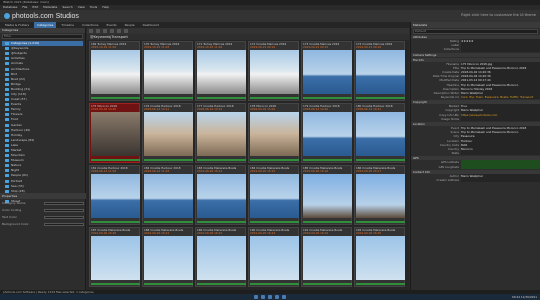 The height and width of the screenshot is (300, 540). I want to click on thumbnail: 171 Turkey Marinas 2019 2019-10-10 11:04, so click(220, 71).